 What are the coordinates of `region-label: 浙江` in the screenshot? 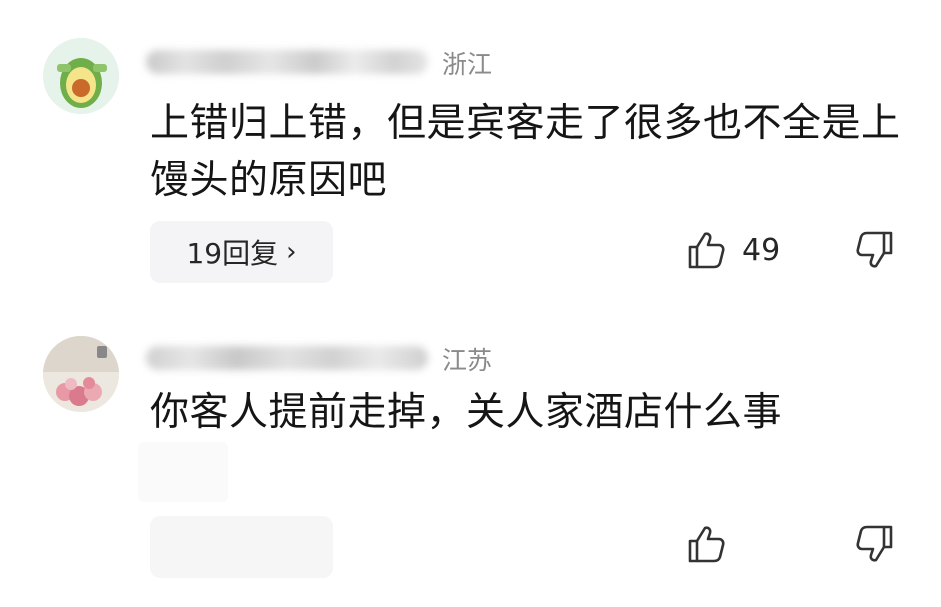 It's located at (467, 64).